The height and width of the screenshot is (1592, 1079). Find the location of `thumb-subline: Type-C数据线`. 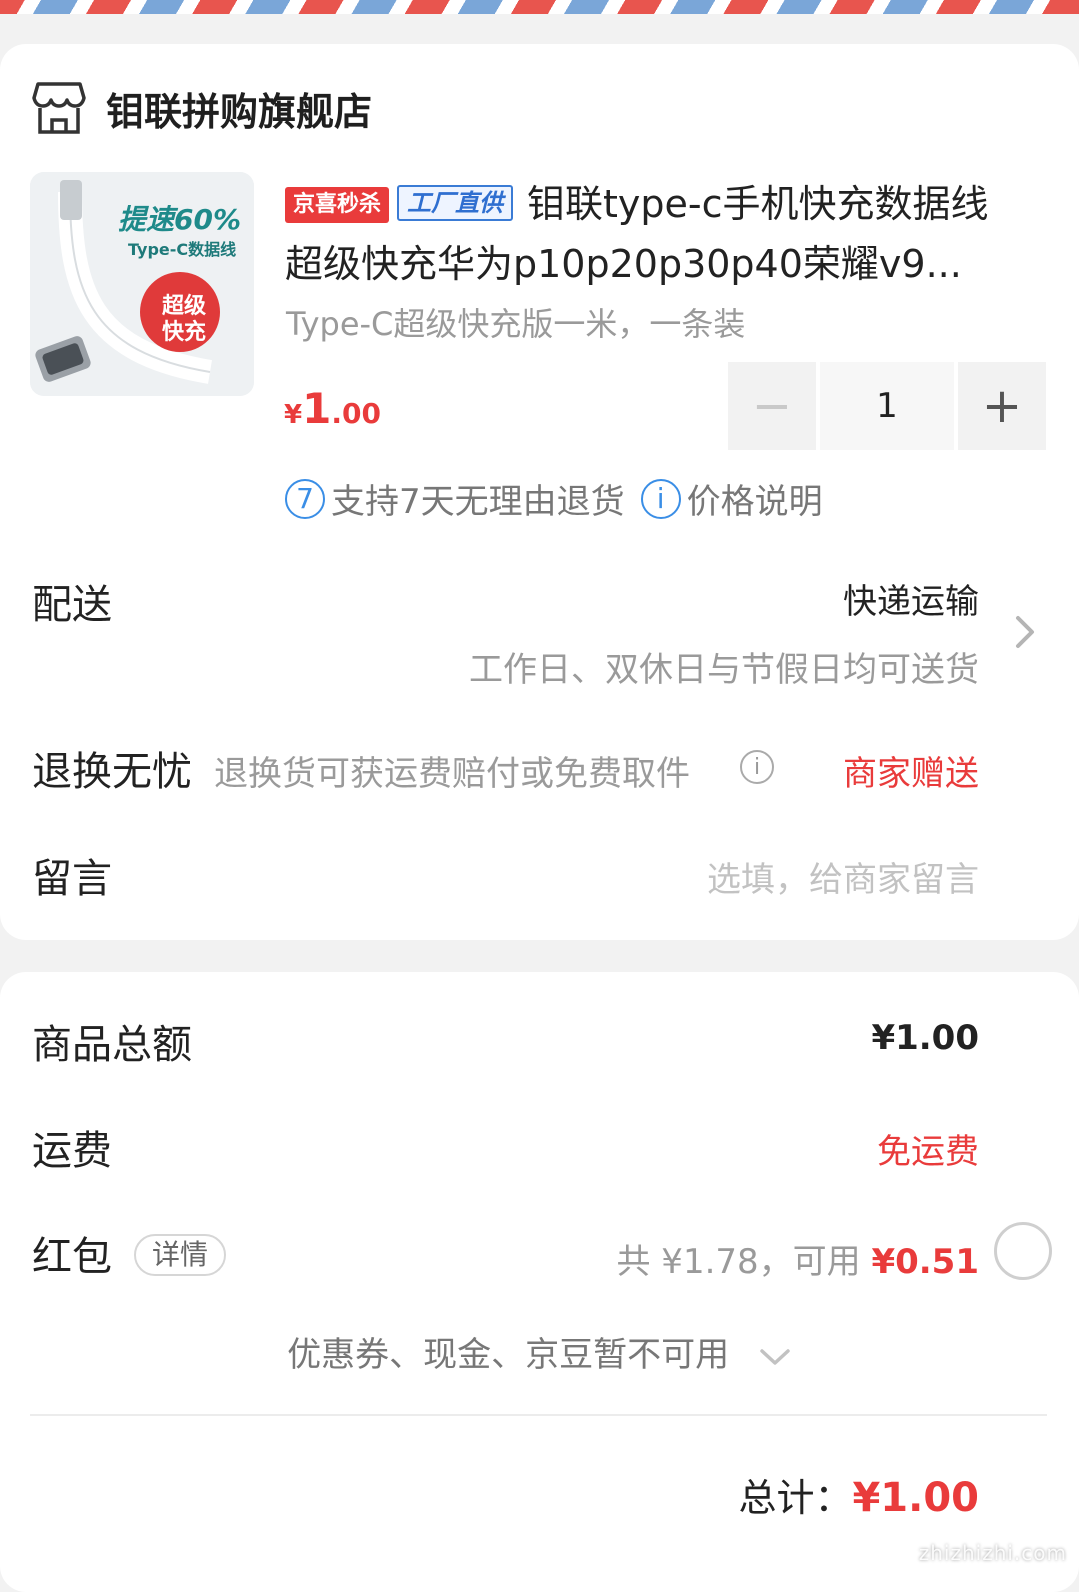

thumb-subline: Type-C数据线 is located at coordinates (182, 249).